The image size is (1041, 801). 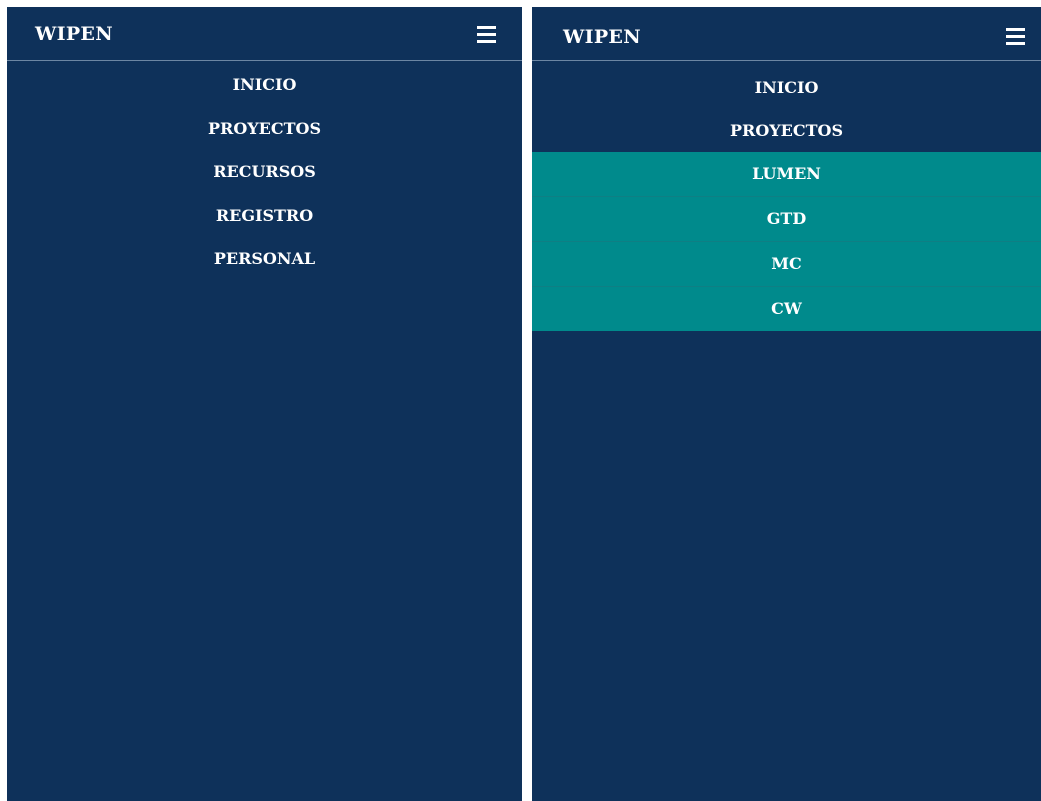 What do you see at coordinates (786, 264) in the screenshot?
I see `submenu-item-mc: MC` at bounding box center [786, 264].